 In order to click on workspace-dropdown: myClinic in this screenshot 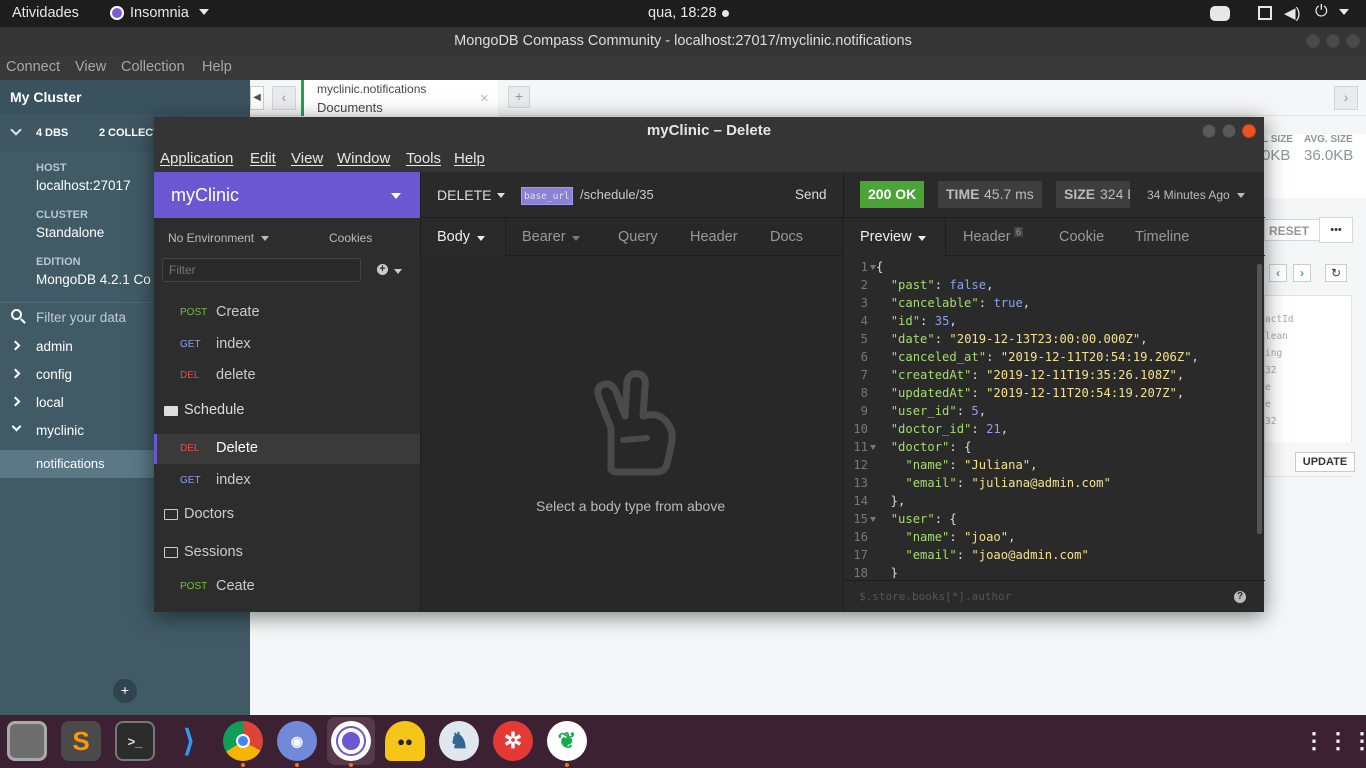, I will do `click(287, 195)`.